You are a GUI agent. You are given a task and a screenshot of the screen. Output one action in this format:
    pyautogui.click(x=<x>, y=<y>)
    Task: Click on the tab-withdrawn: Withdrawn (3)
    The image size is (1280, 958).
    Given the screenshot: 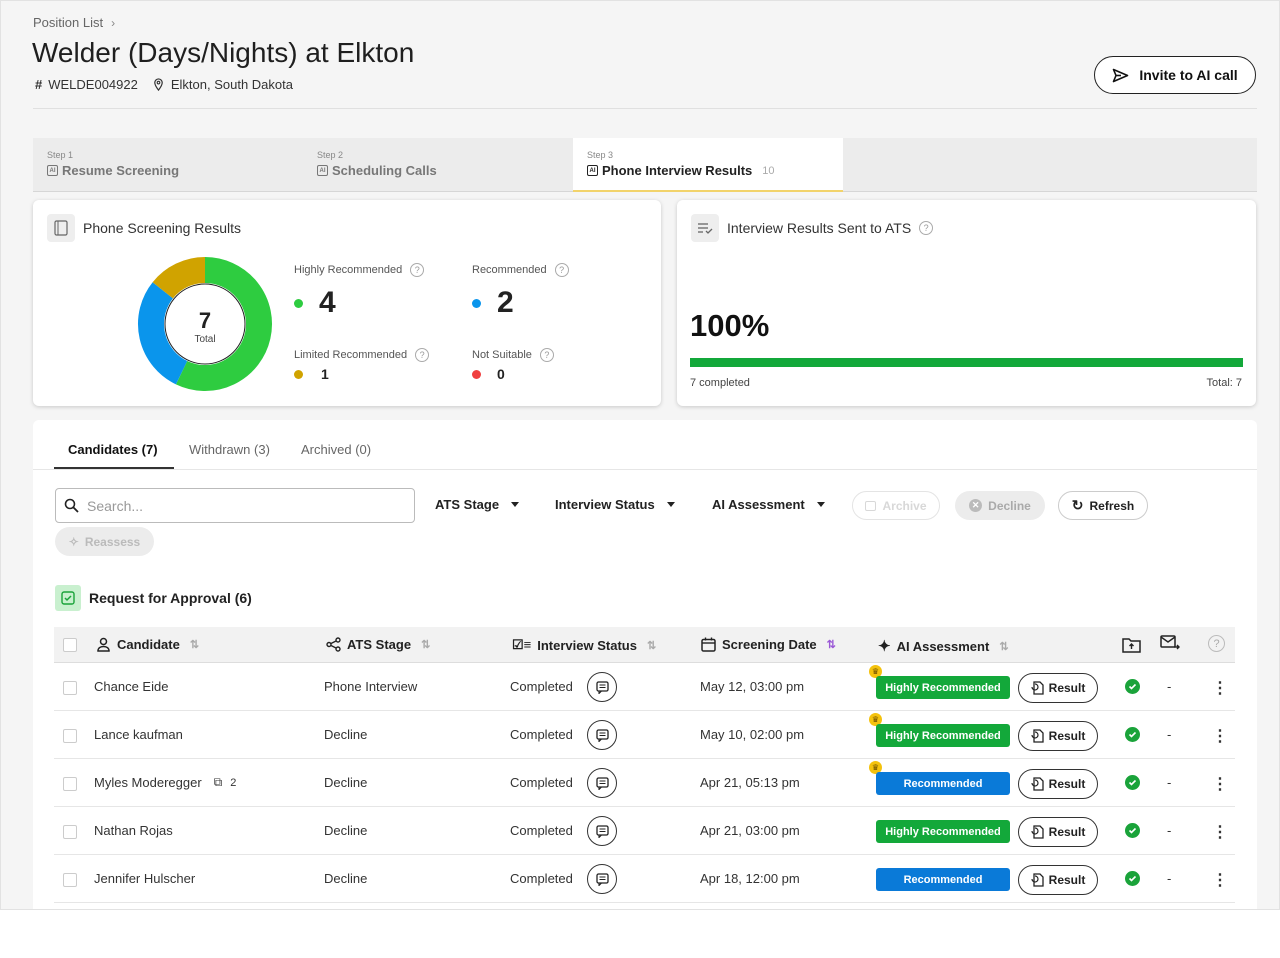 What is the action you would take?
    pyautogui.click(x=229, y=449)
    